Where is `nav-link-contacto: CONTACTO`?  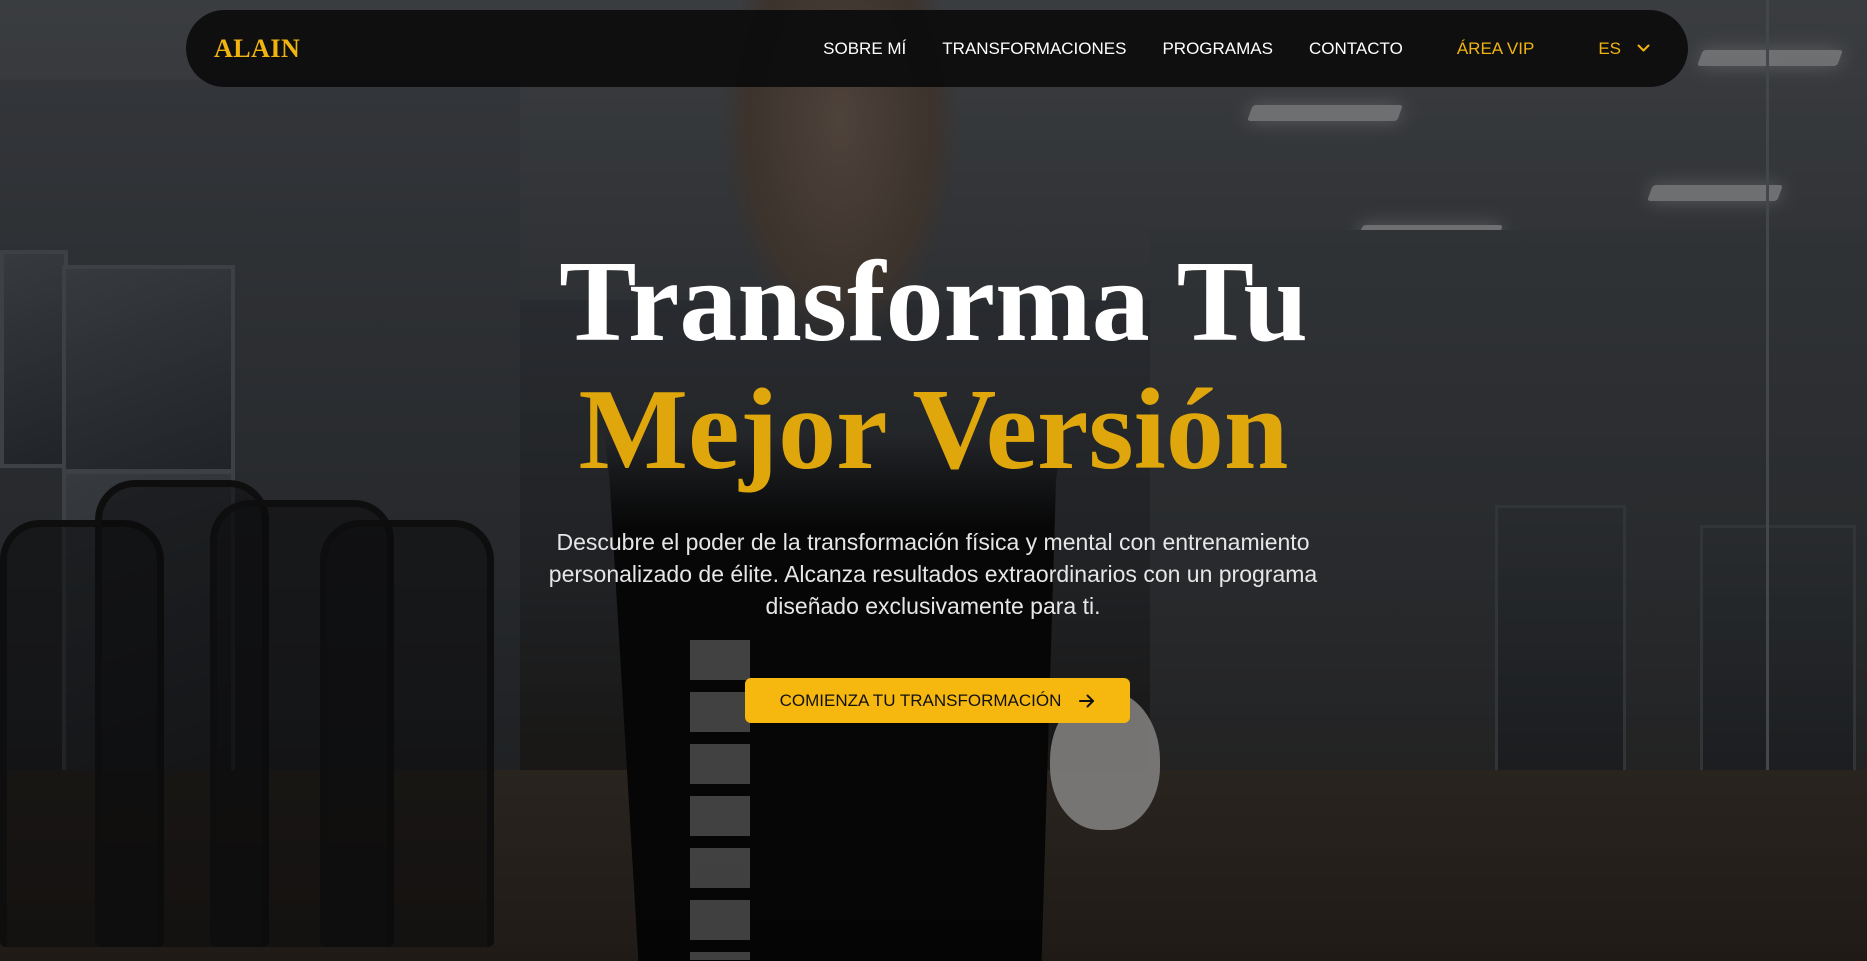 nav-link-contacto: CONTACTO is located at coordinates (1356, 49).